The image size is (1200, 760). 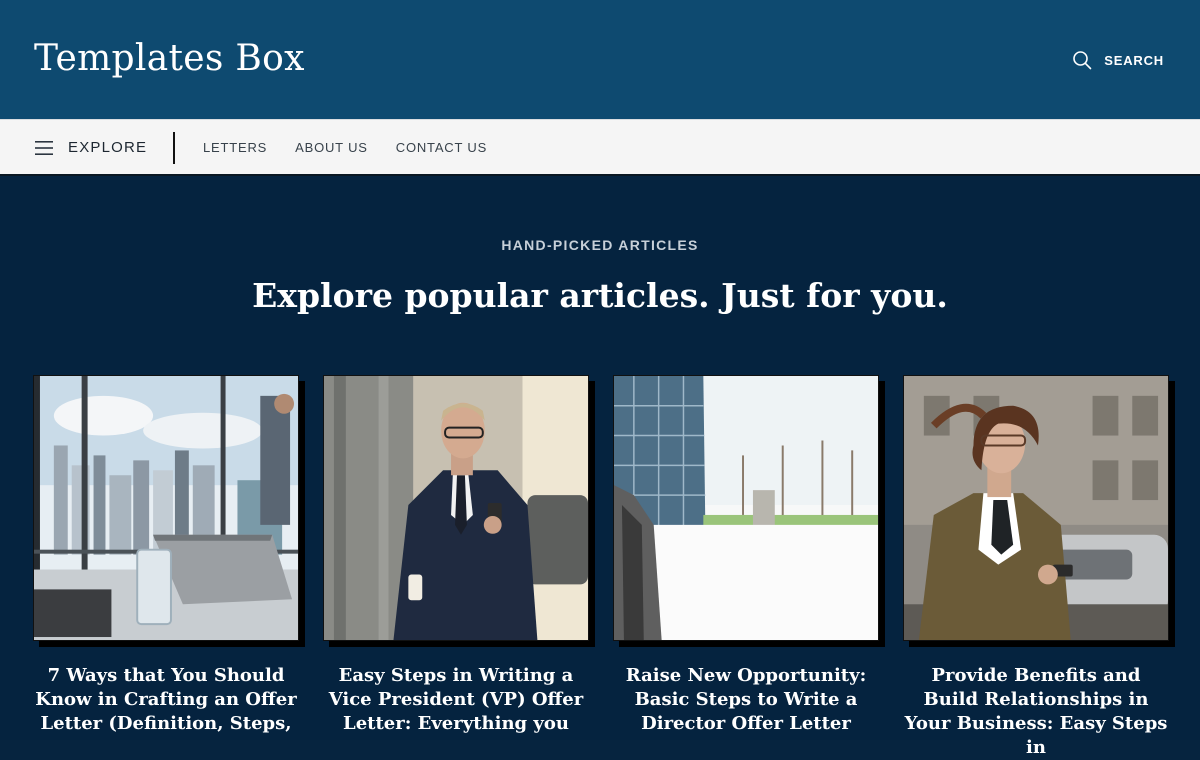 I want to click on site-logo: Templates Box, so click(x=169, y=58).